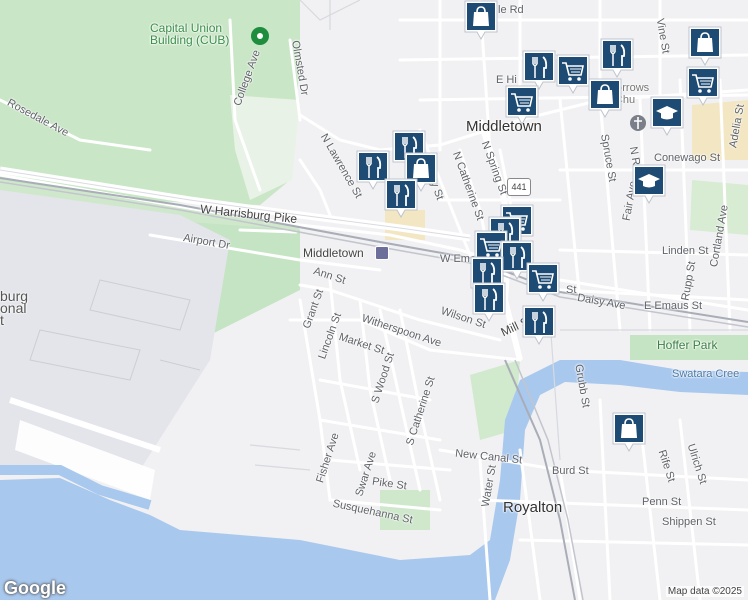 The image size is (748, 600). Describe the element at coordinates (571, 290) in the screenshot. I see `street-label-st-fragment: St` at that location.